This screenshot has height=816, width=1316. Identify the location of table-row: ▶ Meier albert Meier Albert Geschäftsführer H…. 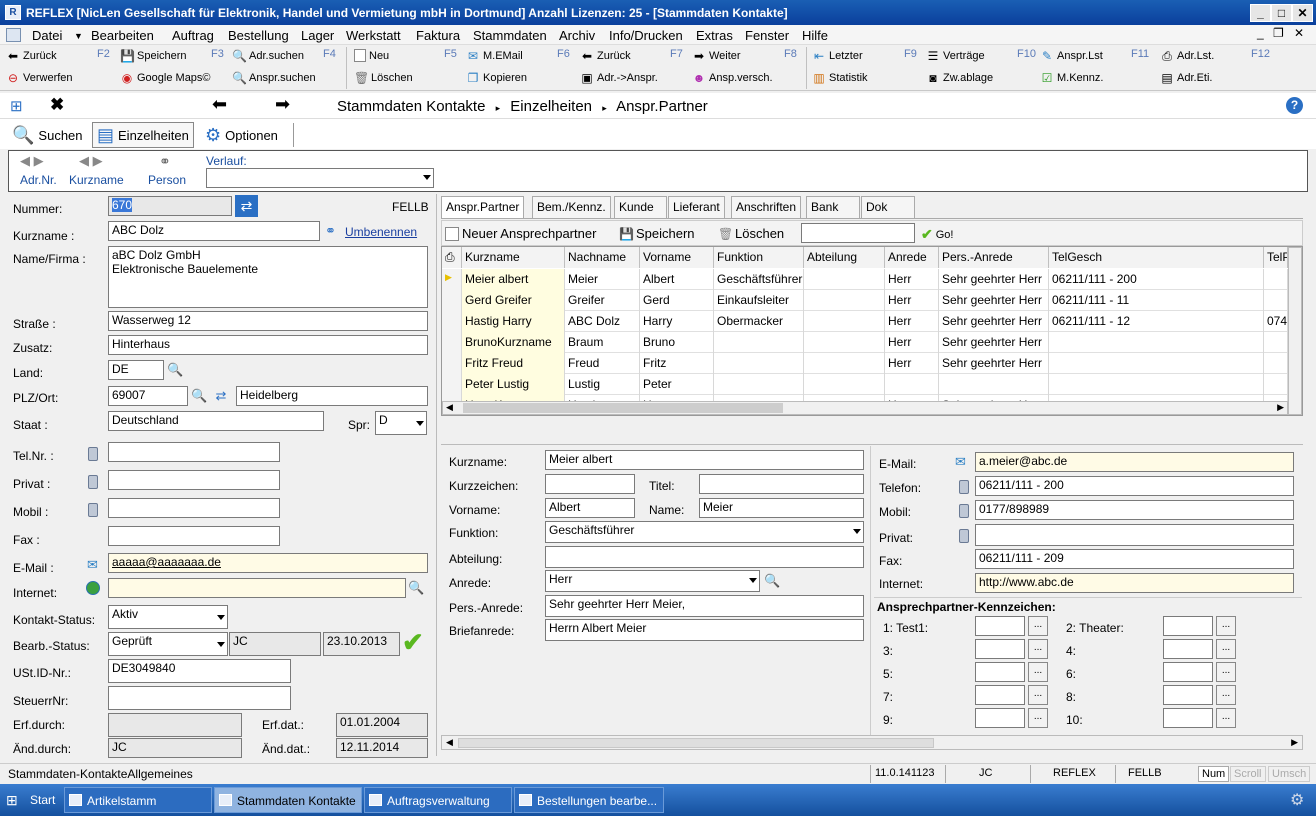
(872, 279).